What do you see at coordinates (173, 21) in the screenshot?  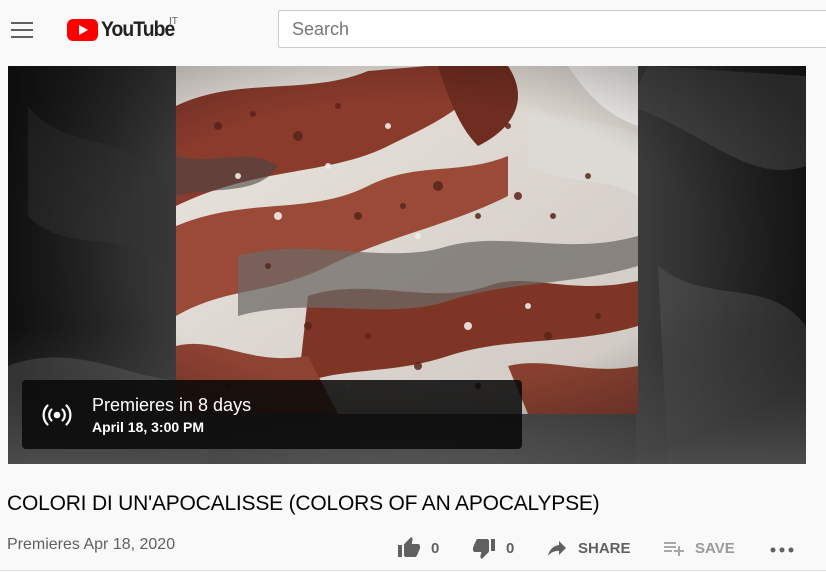 I see `country-code: IT` at bounding box center [173, 21].